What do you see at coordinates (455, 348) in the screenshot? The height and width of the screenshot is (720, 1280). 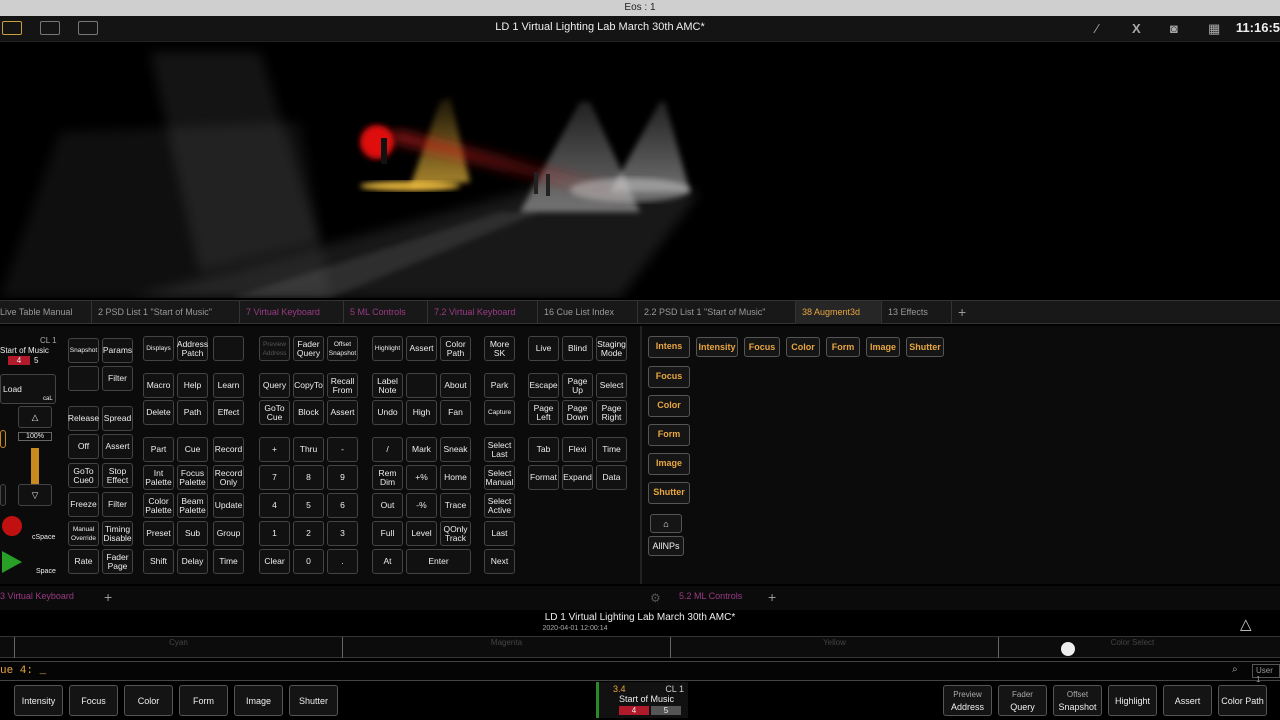 I see `key-color-path: Color Path` at bounding box center [455, 348].